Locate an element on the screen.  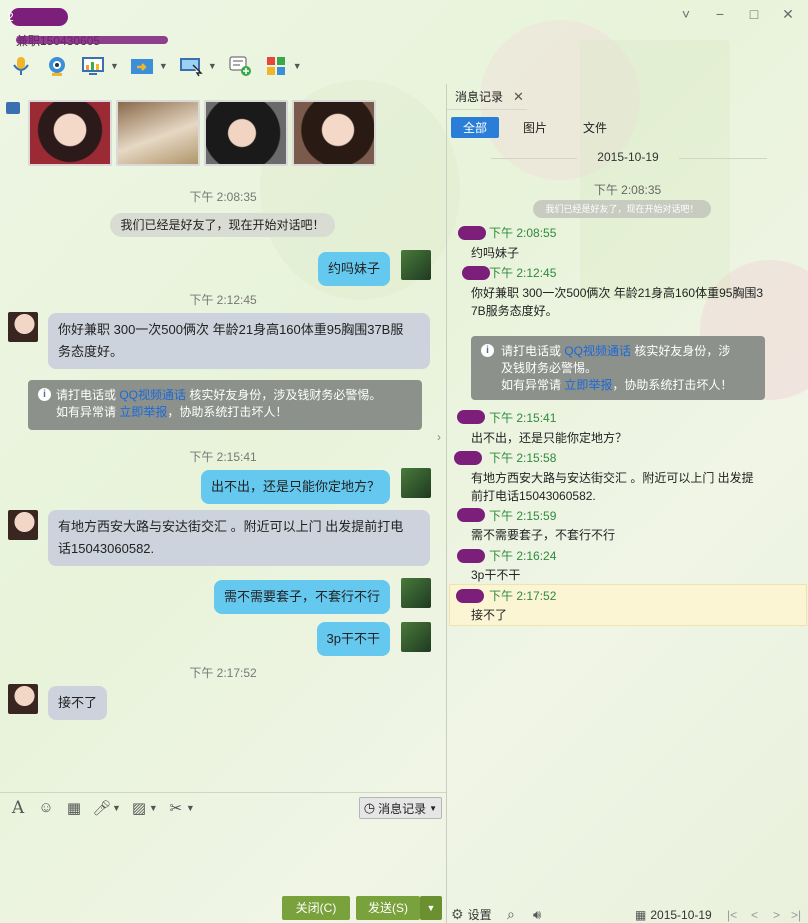
message-line: 接不了 is located at coordinates (78, 702).